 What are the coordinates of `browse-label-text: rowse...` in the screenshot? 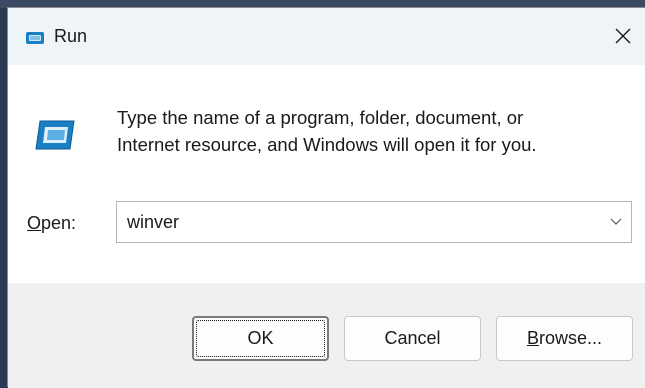 It's located at (570, 338).